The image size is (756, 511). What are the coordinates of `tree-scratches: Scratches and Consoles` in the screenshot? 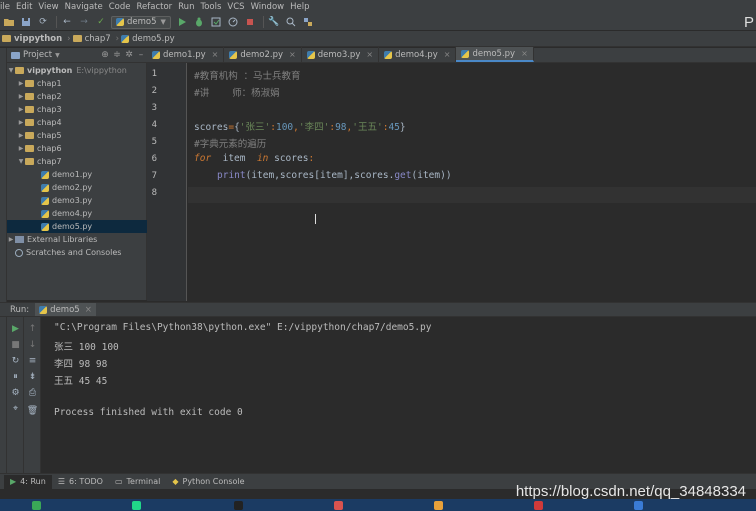 It's located at (77, 252).